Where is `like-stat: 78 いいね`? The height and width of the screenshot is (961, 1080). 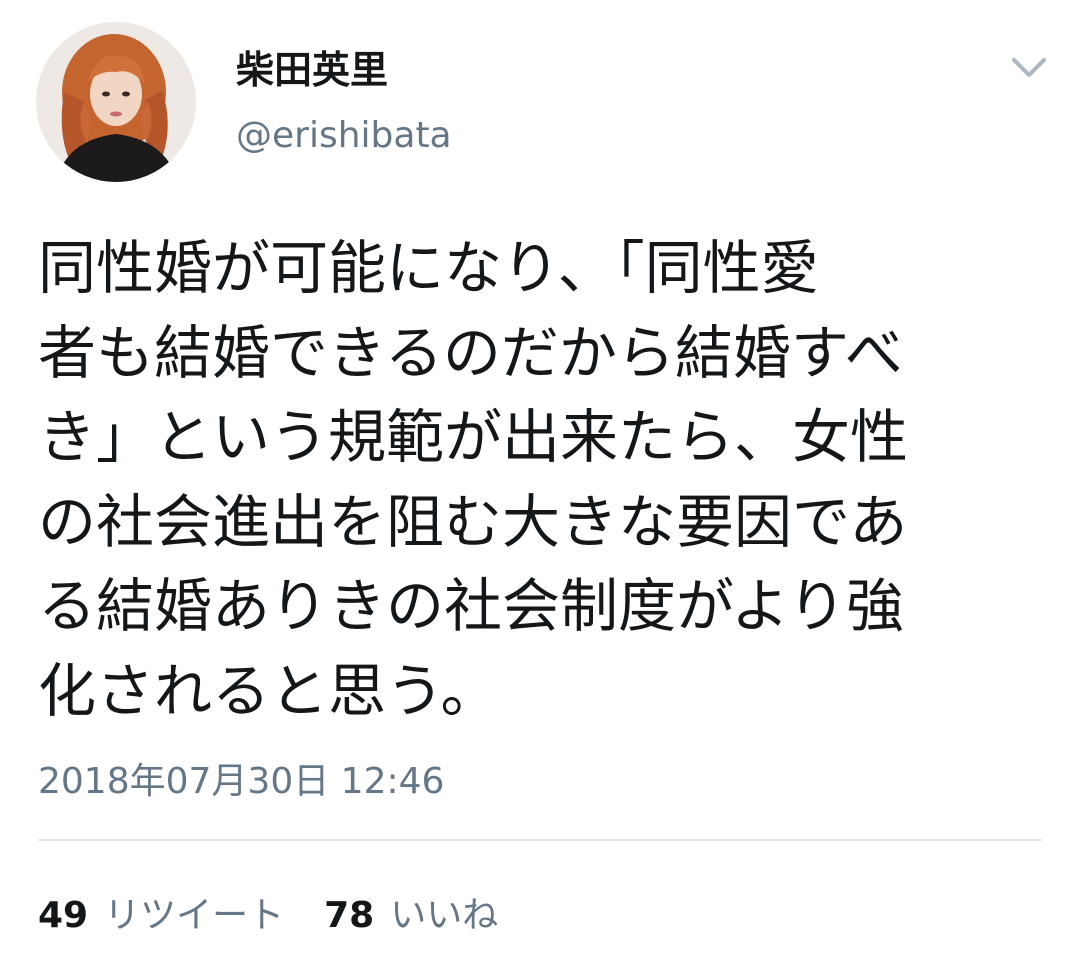
like-stat: 78 いいね is located at coordinates (411, 912).